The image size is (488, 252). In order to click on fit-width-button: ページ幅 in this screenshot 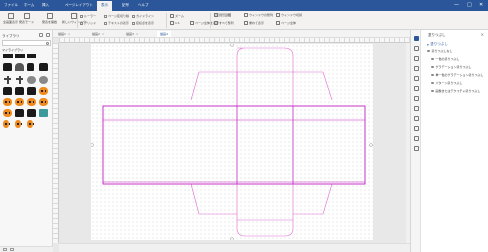, I will do `click(222, 15)`.